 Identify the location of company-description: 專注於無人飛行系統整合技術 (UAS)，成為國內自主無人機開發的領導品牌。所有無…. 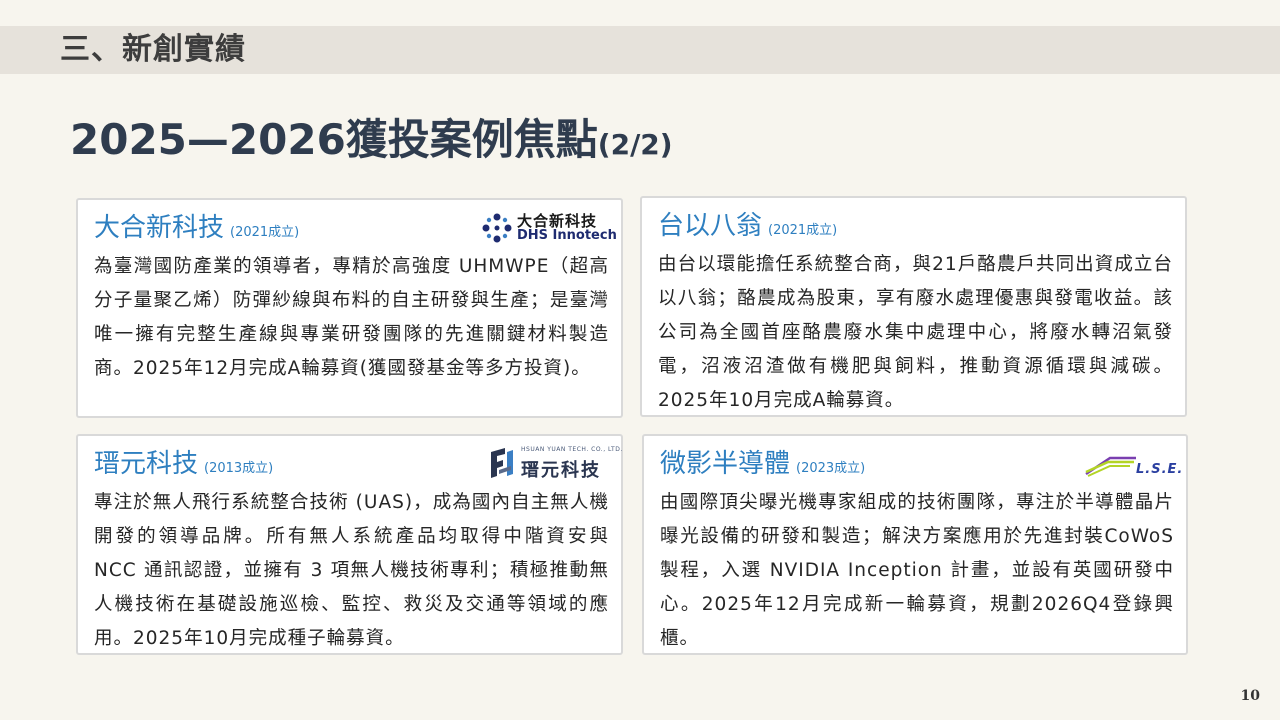
(351, 570).